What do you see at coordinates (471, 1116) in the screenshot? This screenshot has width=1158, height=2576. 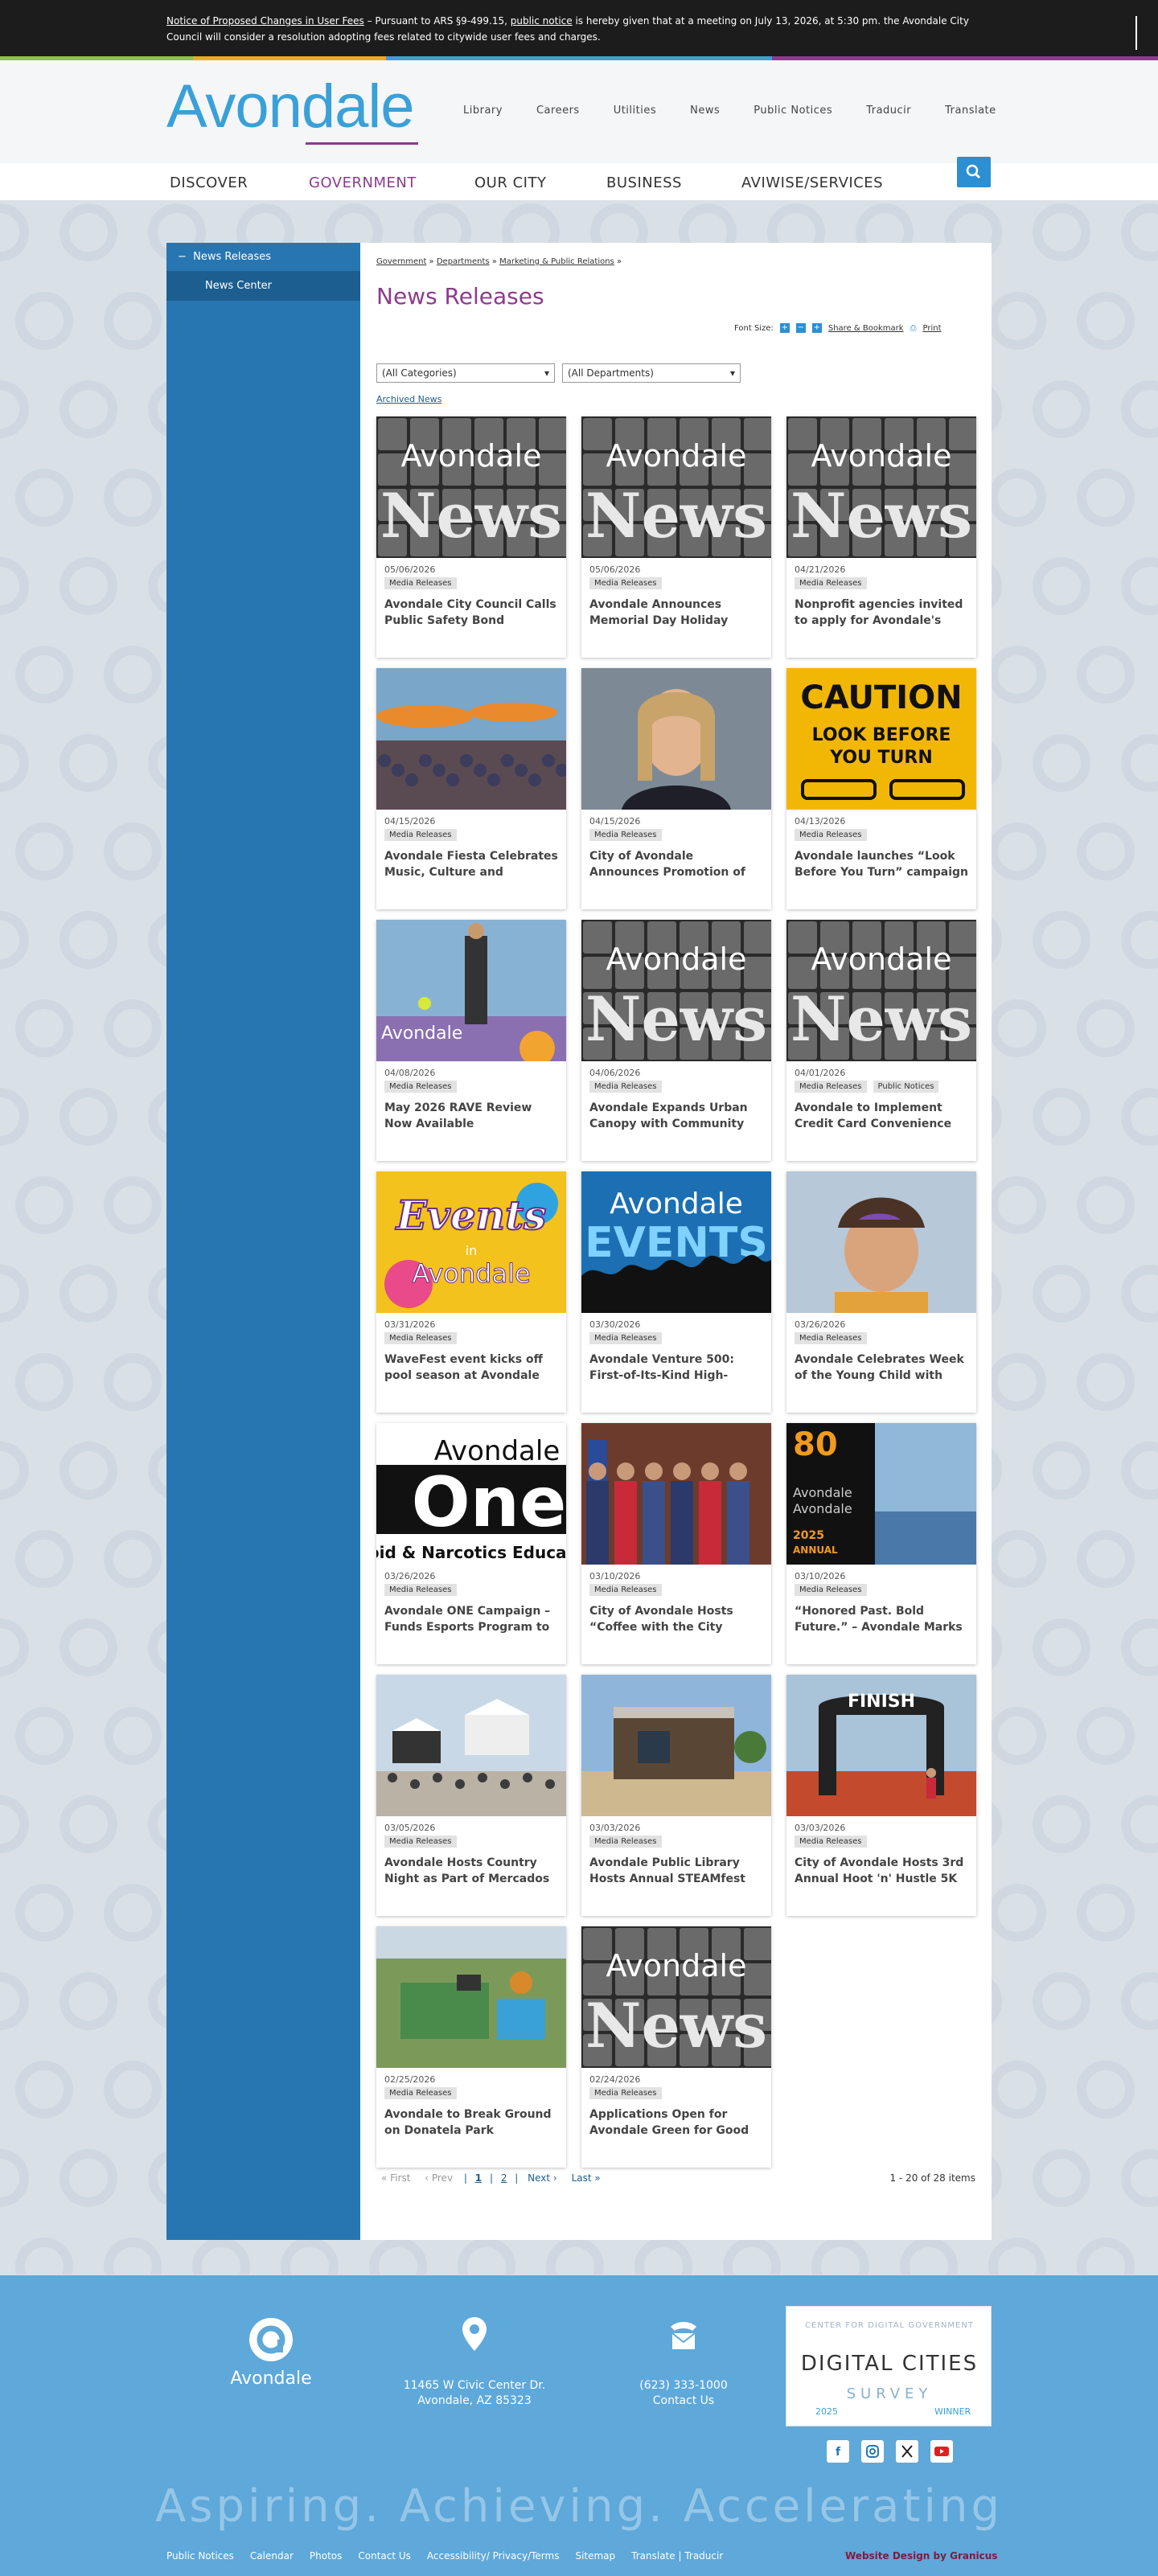 I see `news-title: May 2026 RAVE Review Now Available` at bounding box center [471, 1116].